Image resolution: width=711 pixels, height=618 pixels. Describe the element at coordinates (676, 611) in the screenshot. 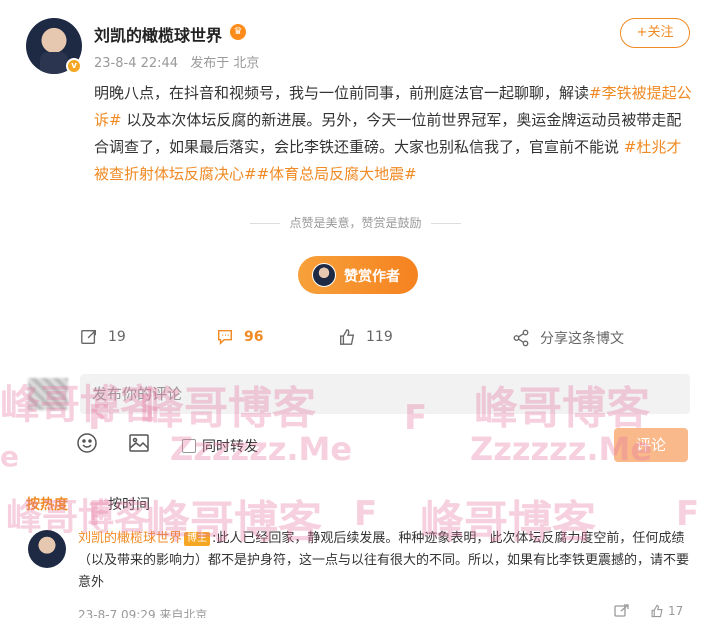

I see `comment-like-count: 17` at that location.